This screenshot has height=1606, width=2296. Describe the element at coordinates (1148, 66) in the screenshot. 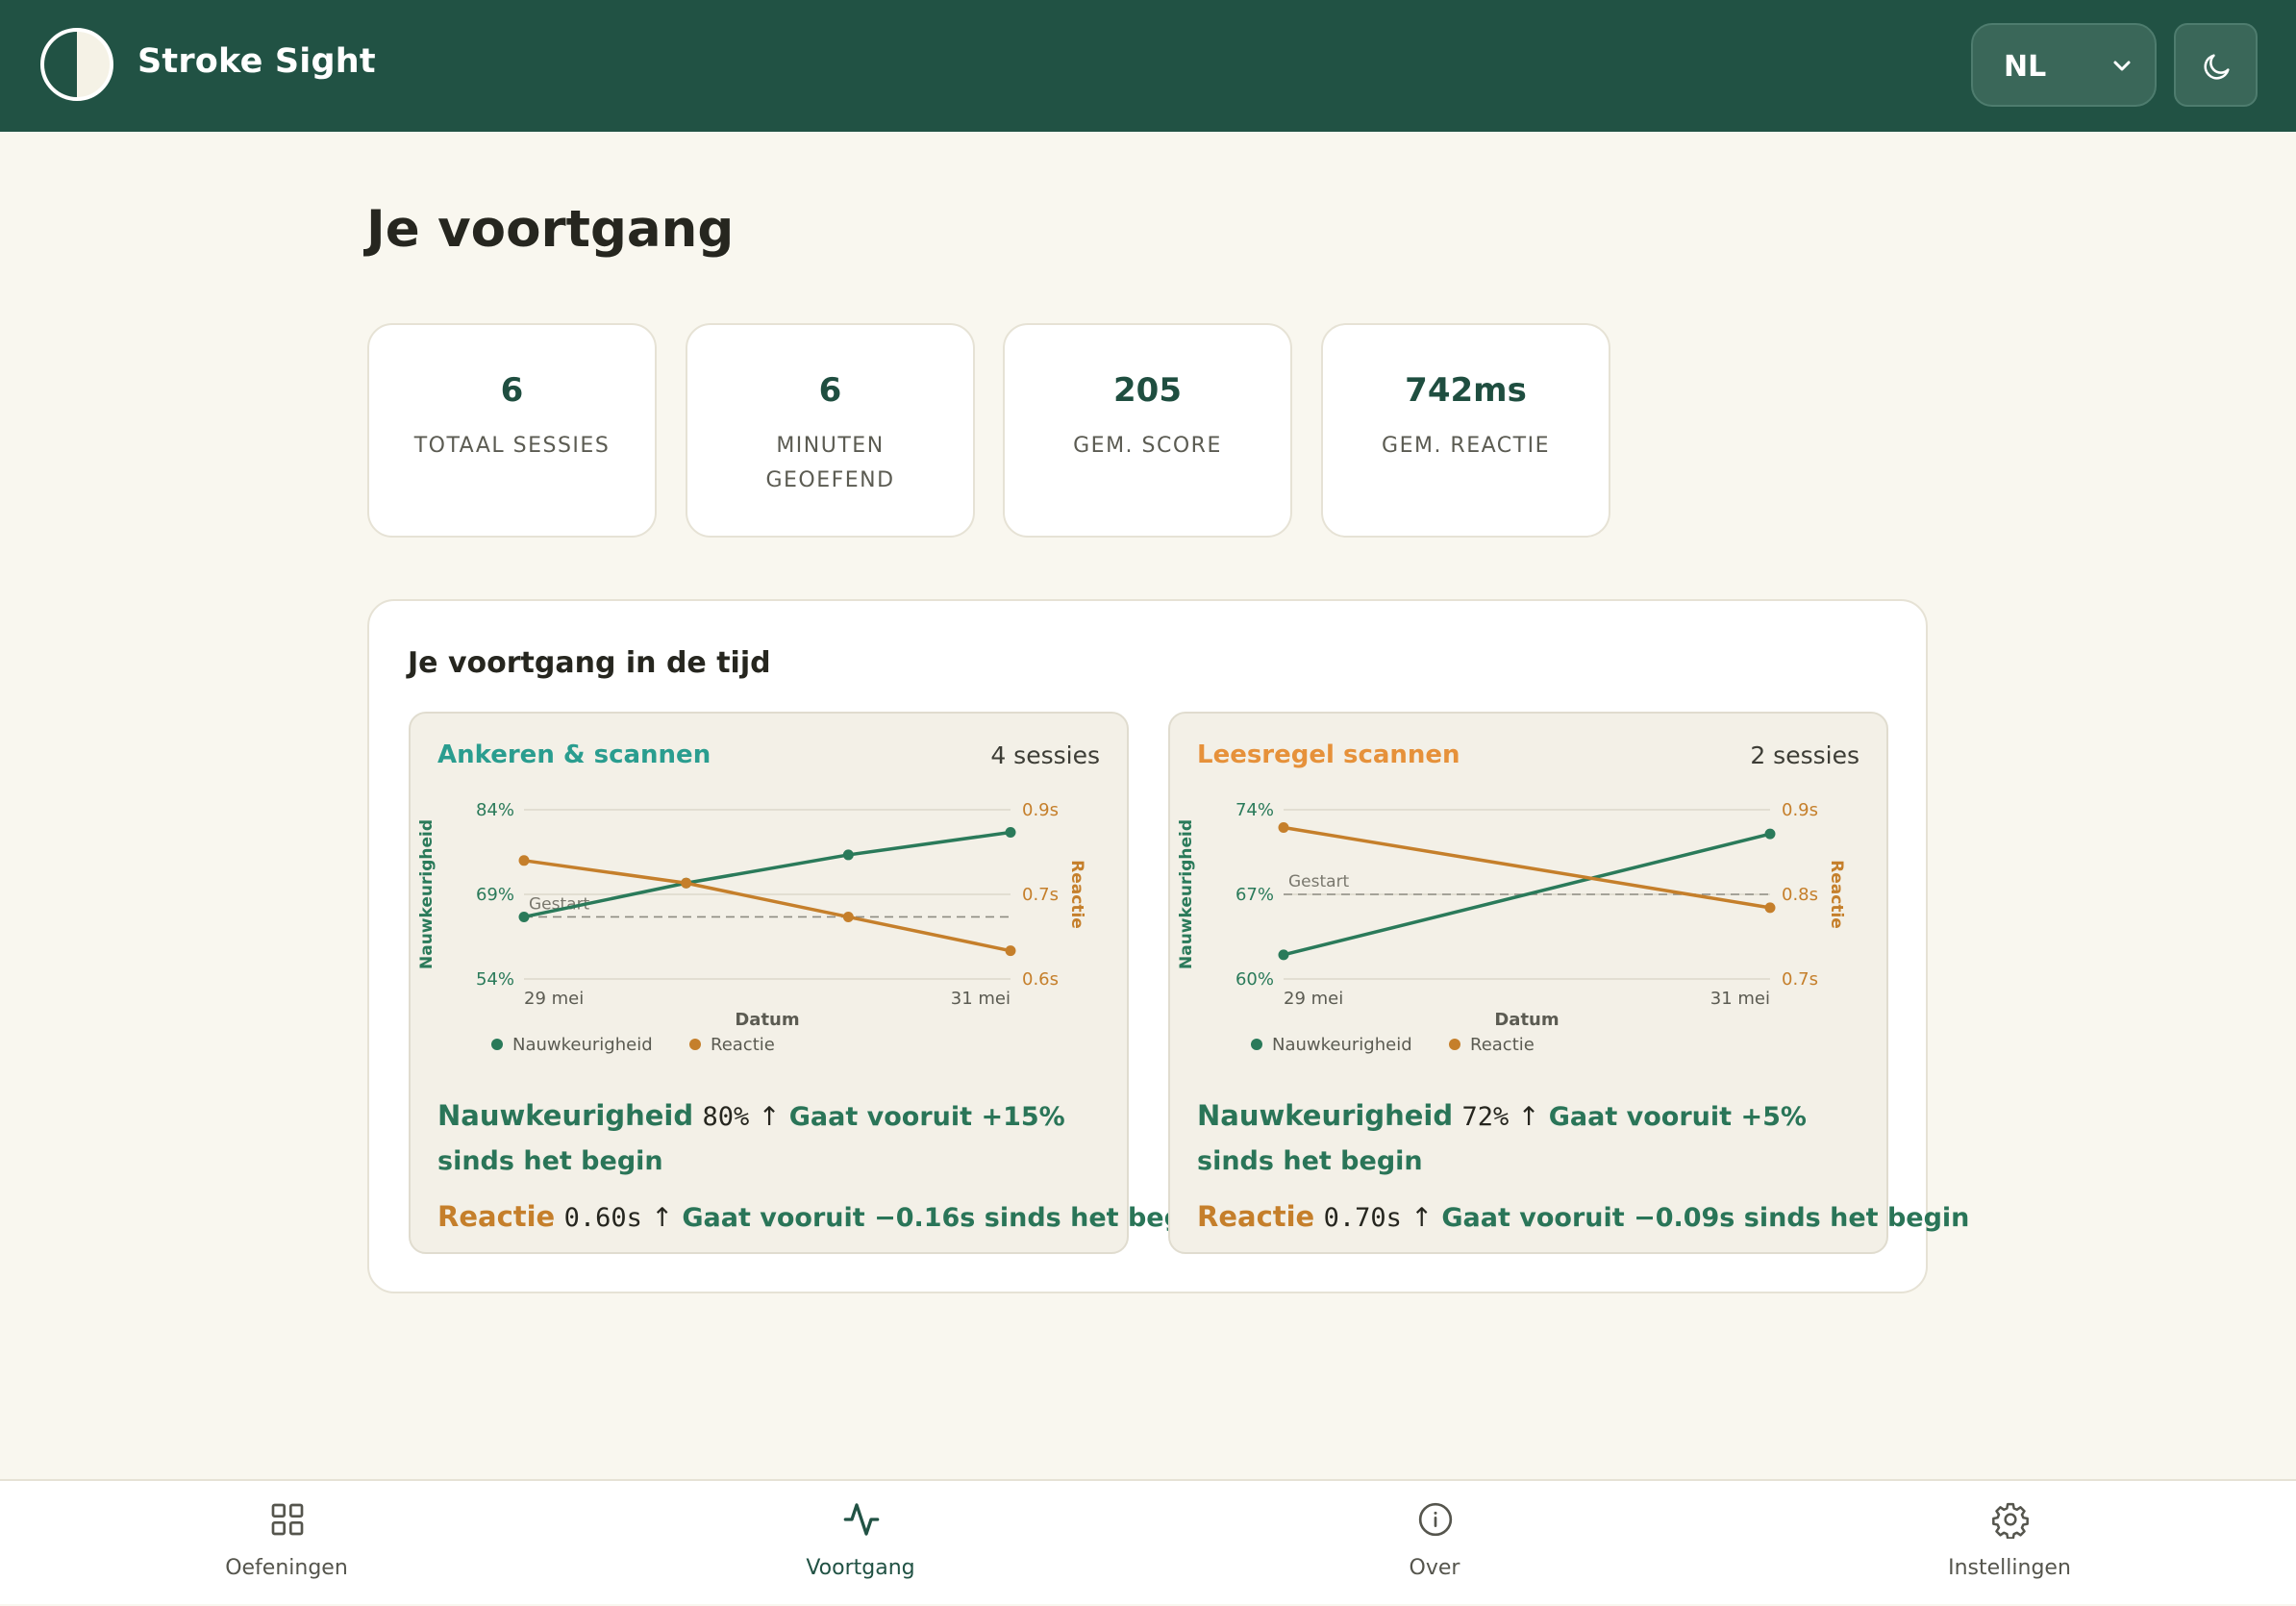

I see `top-bar: Stroke Sight NL` at that location.